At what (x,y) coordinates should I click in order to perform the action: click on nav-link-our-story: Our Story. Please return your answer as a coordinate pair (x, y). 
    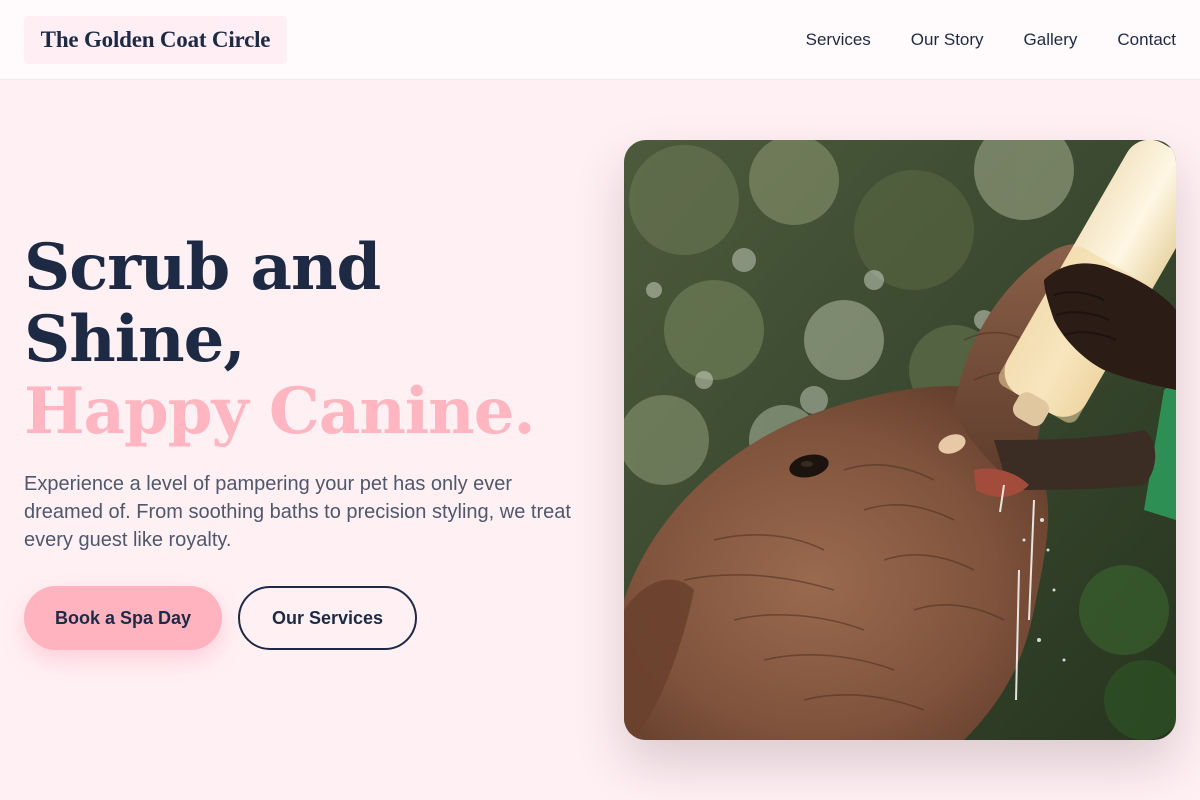
    Looking at the image, I should click on (947, 40).